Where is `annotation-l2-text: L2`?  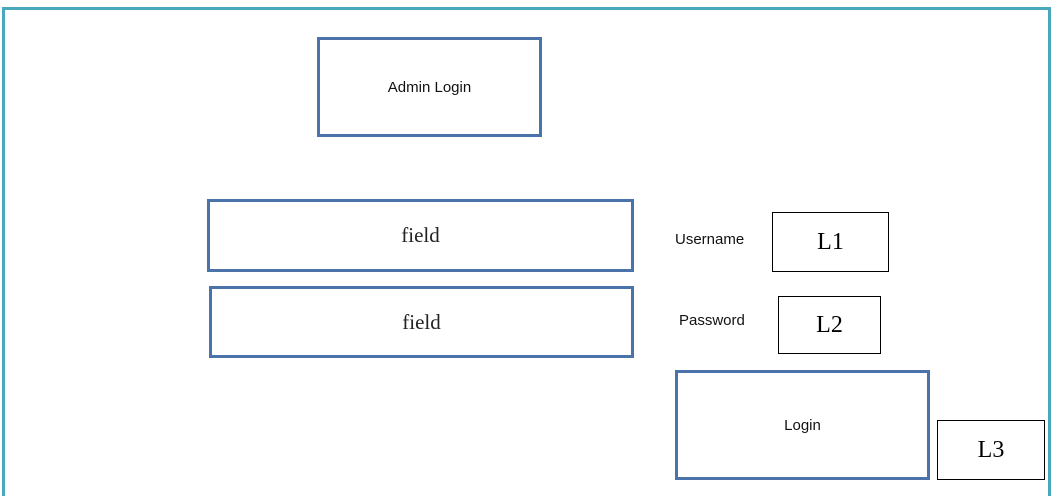
annotation-l2-text: L2 is located at coordinates (829, 324).